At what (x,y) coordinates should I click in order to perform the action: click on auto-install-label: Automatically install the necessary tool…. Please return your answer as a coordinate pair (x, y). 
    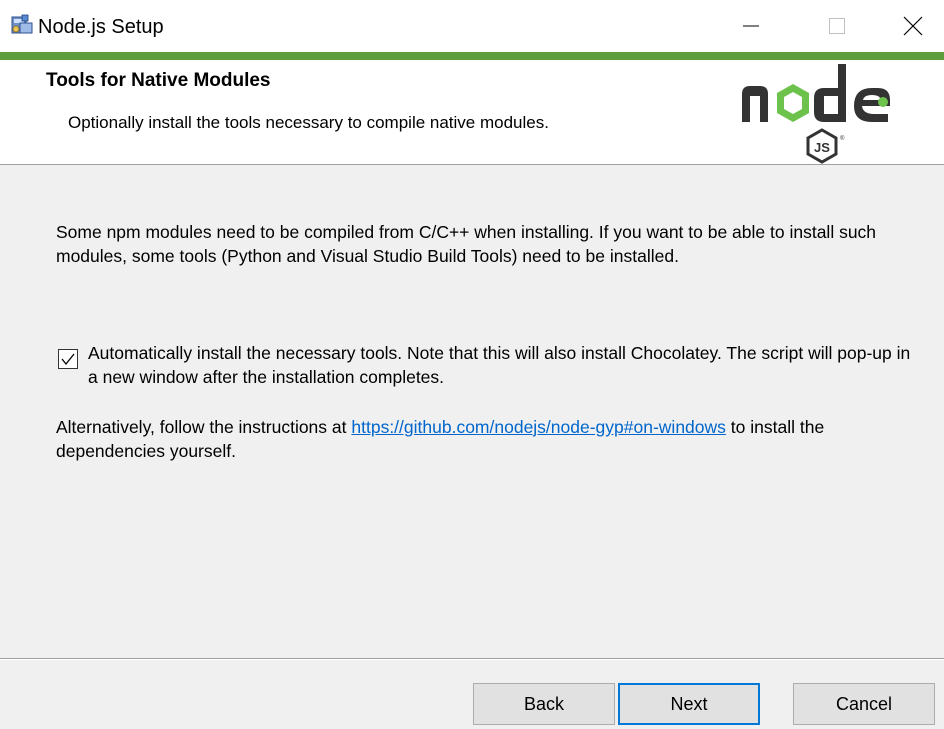
    Looking at the image, I should click on (503, 365).